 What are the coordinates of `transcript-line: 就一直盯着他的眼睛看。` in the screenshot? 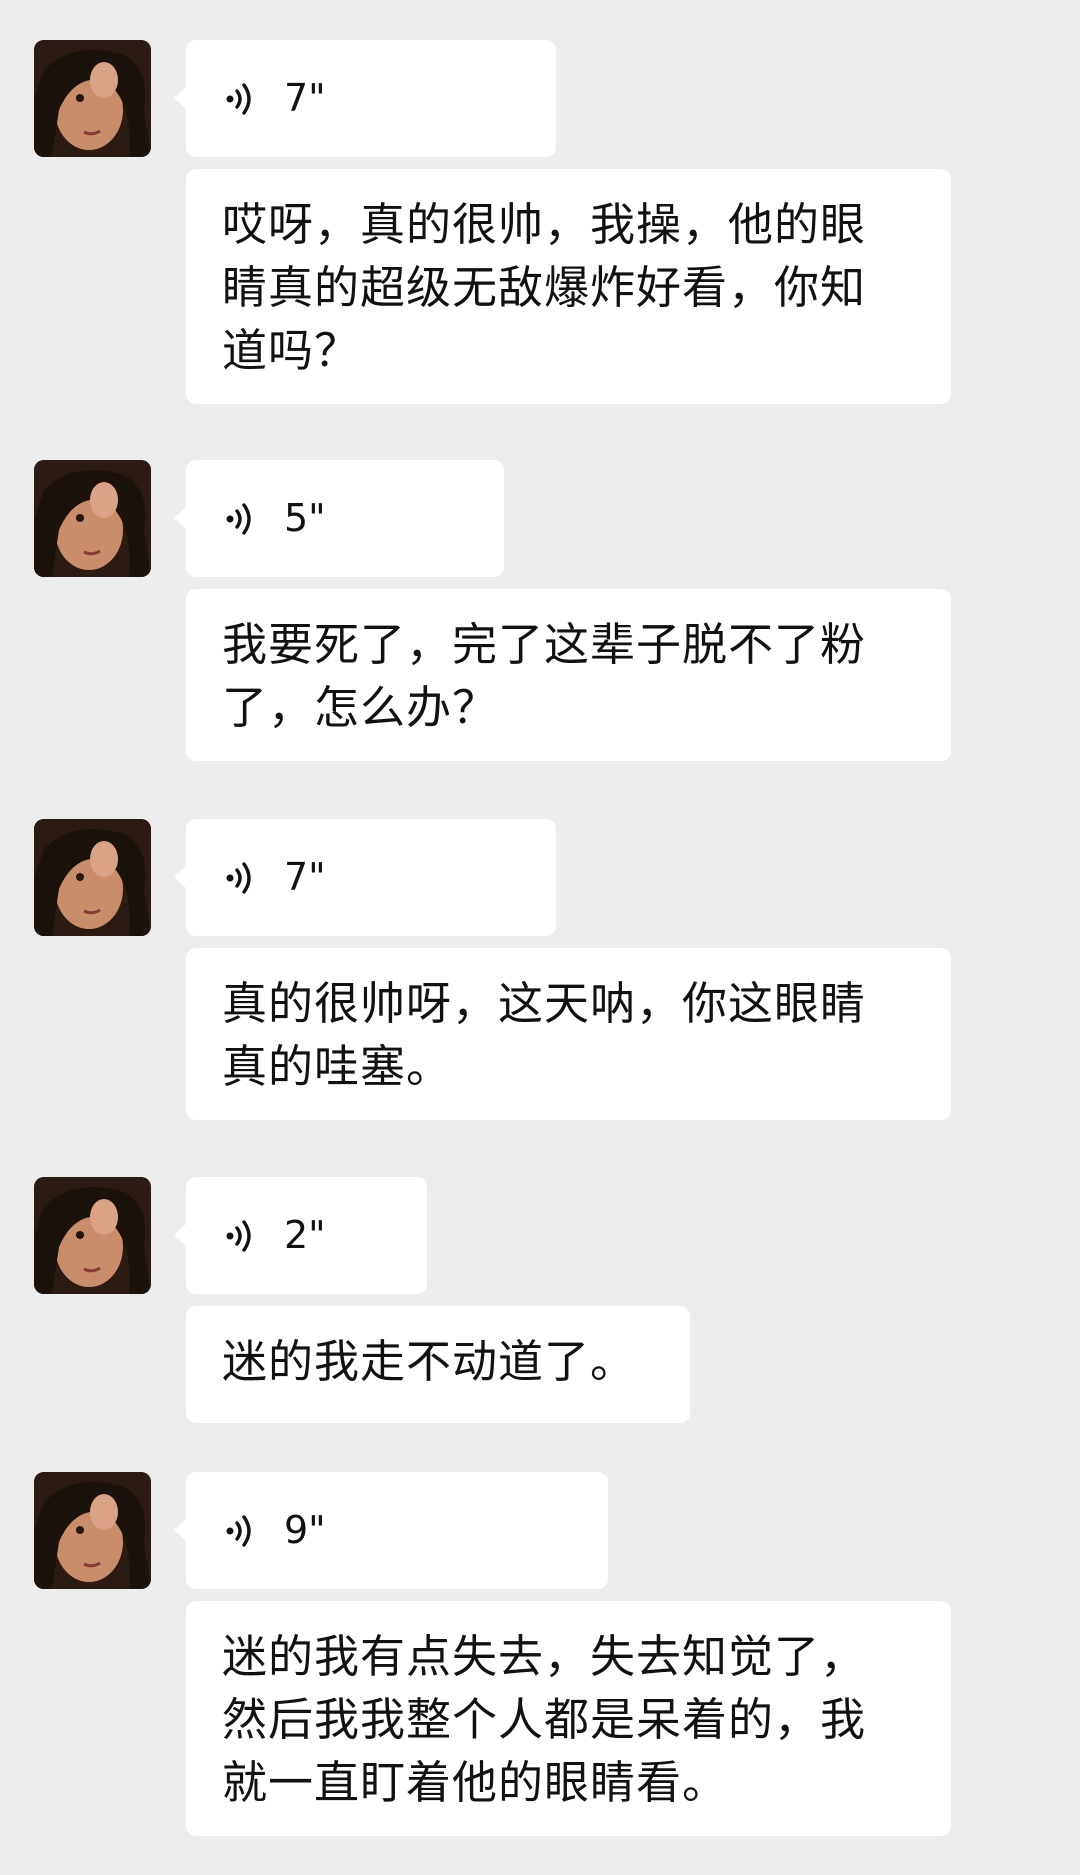 It's located at (475, 1782).